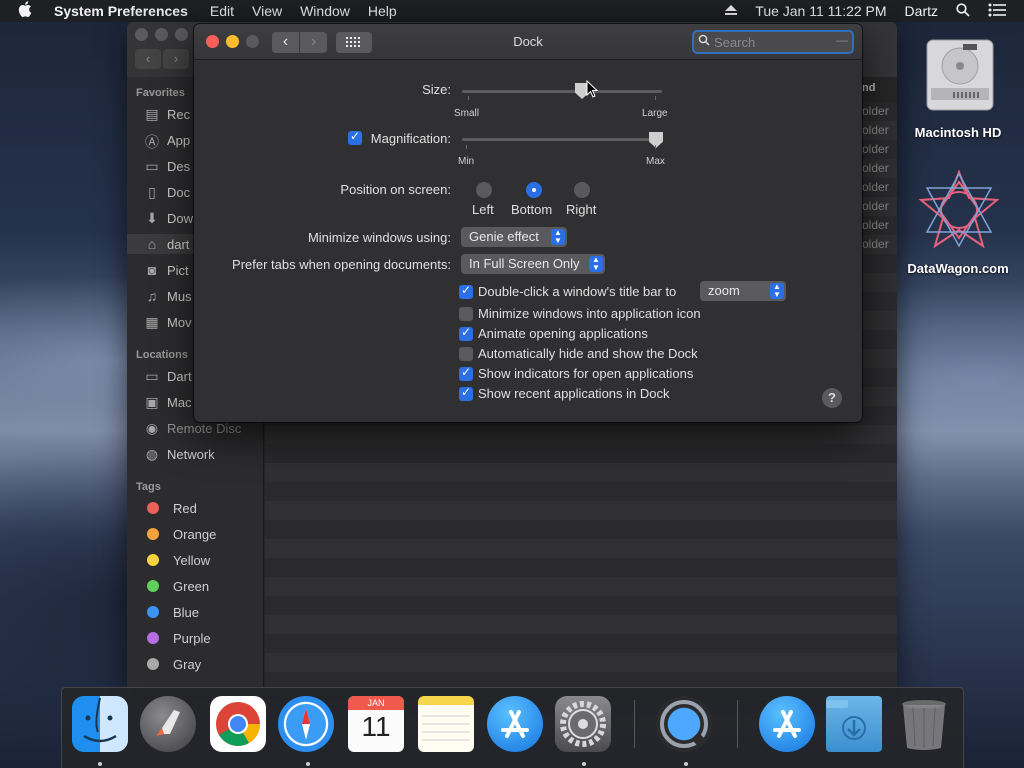 This screenshot has width=1024, height=768. Describe the element at coordinates (202, 664) in the screenshot. I see `sidebar-tag-gray: Gray` at that location.